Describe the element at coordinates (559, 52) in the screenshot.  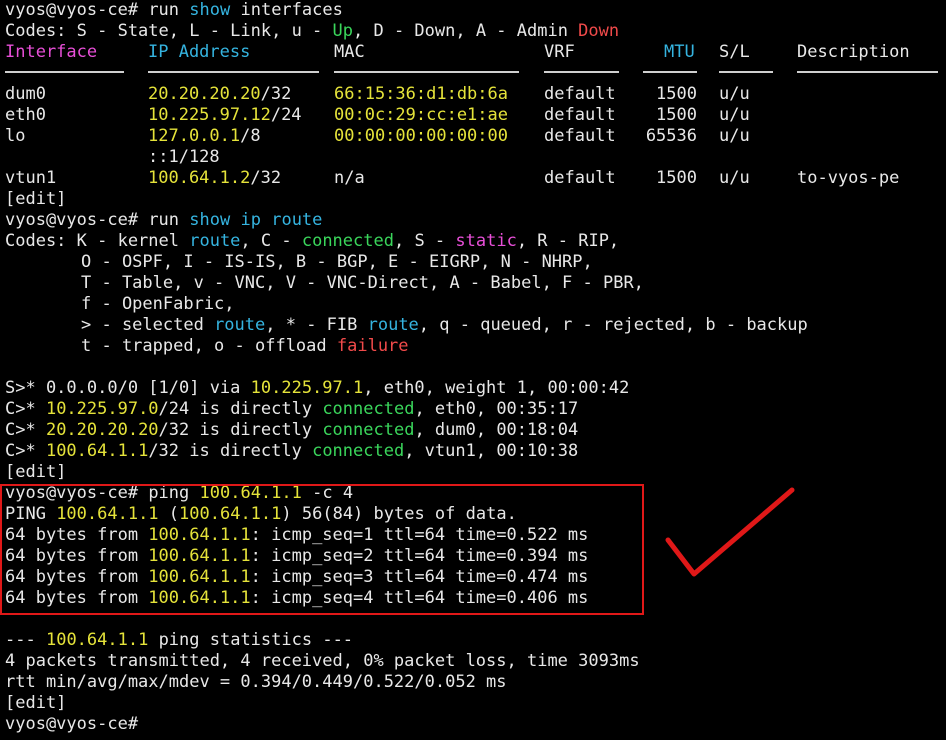
I see `header-vrf: VRF` at that location.